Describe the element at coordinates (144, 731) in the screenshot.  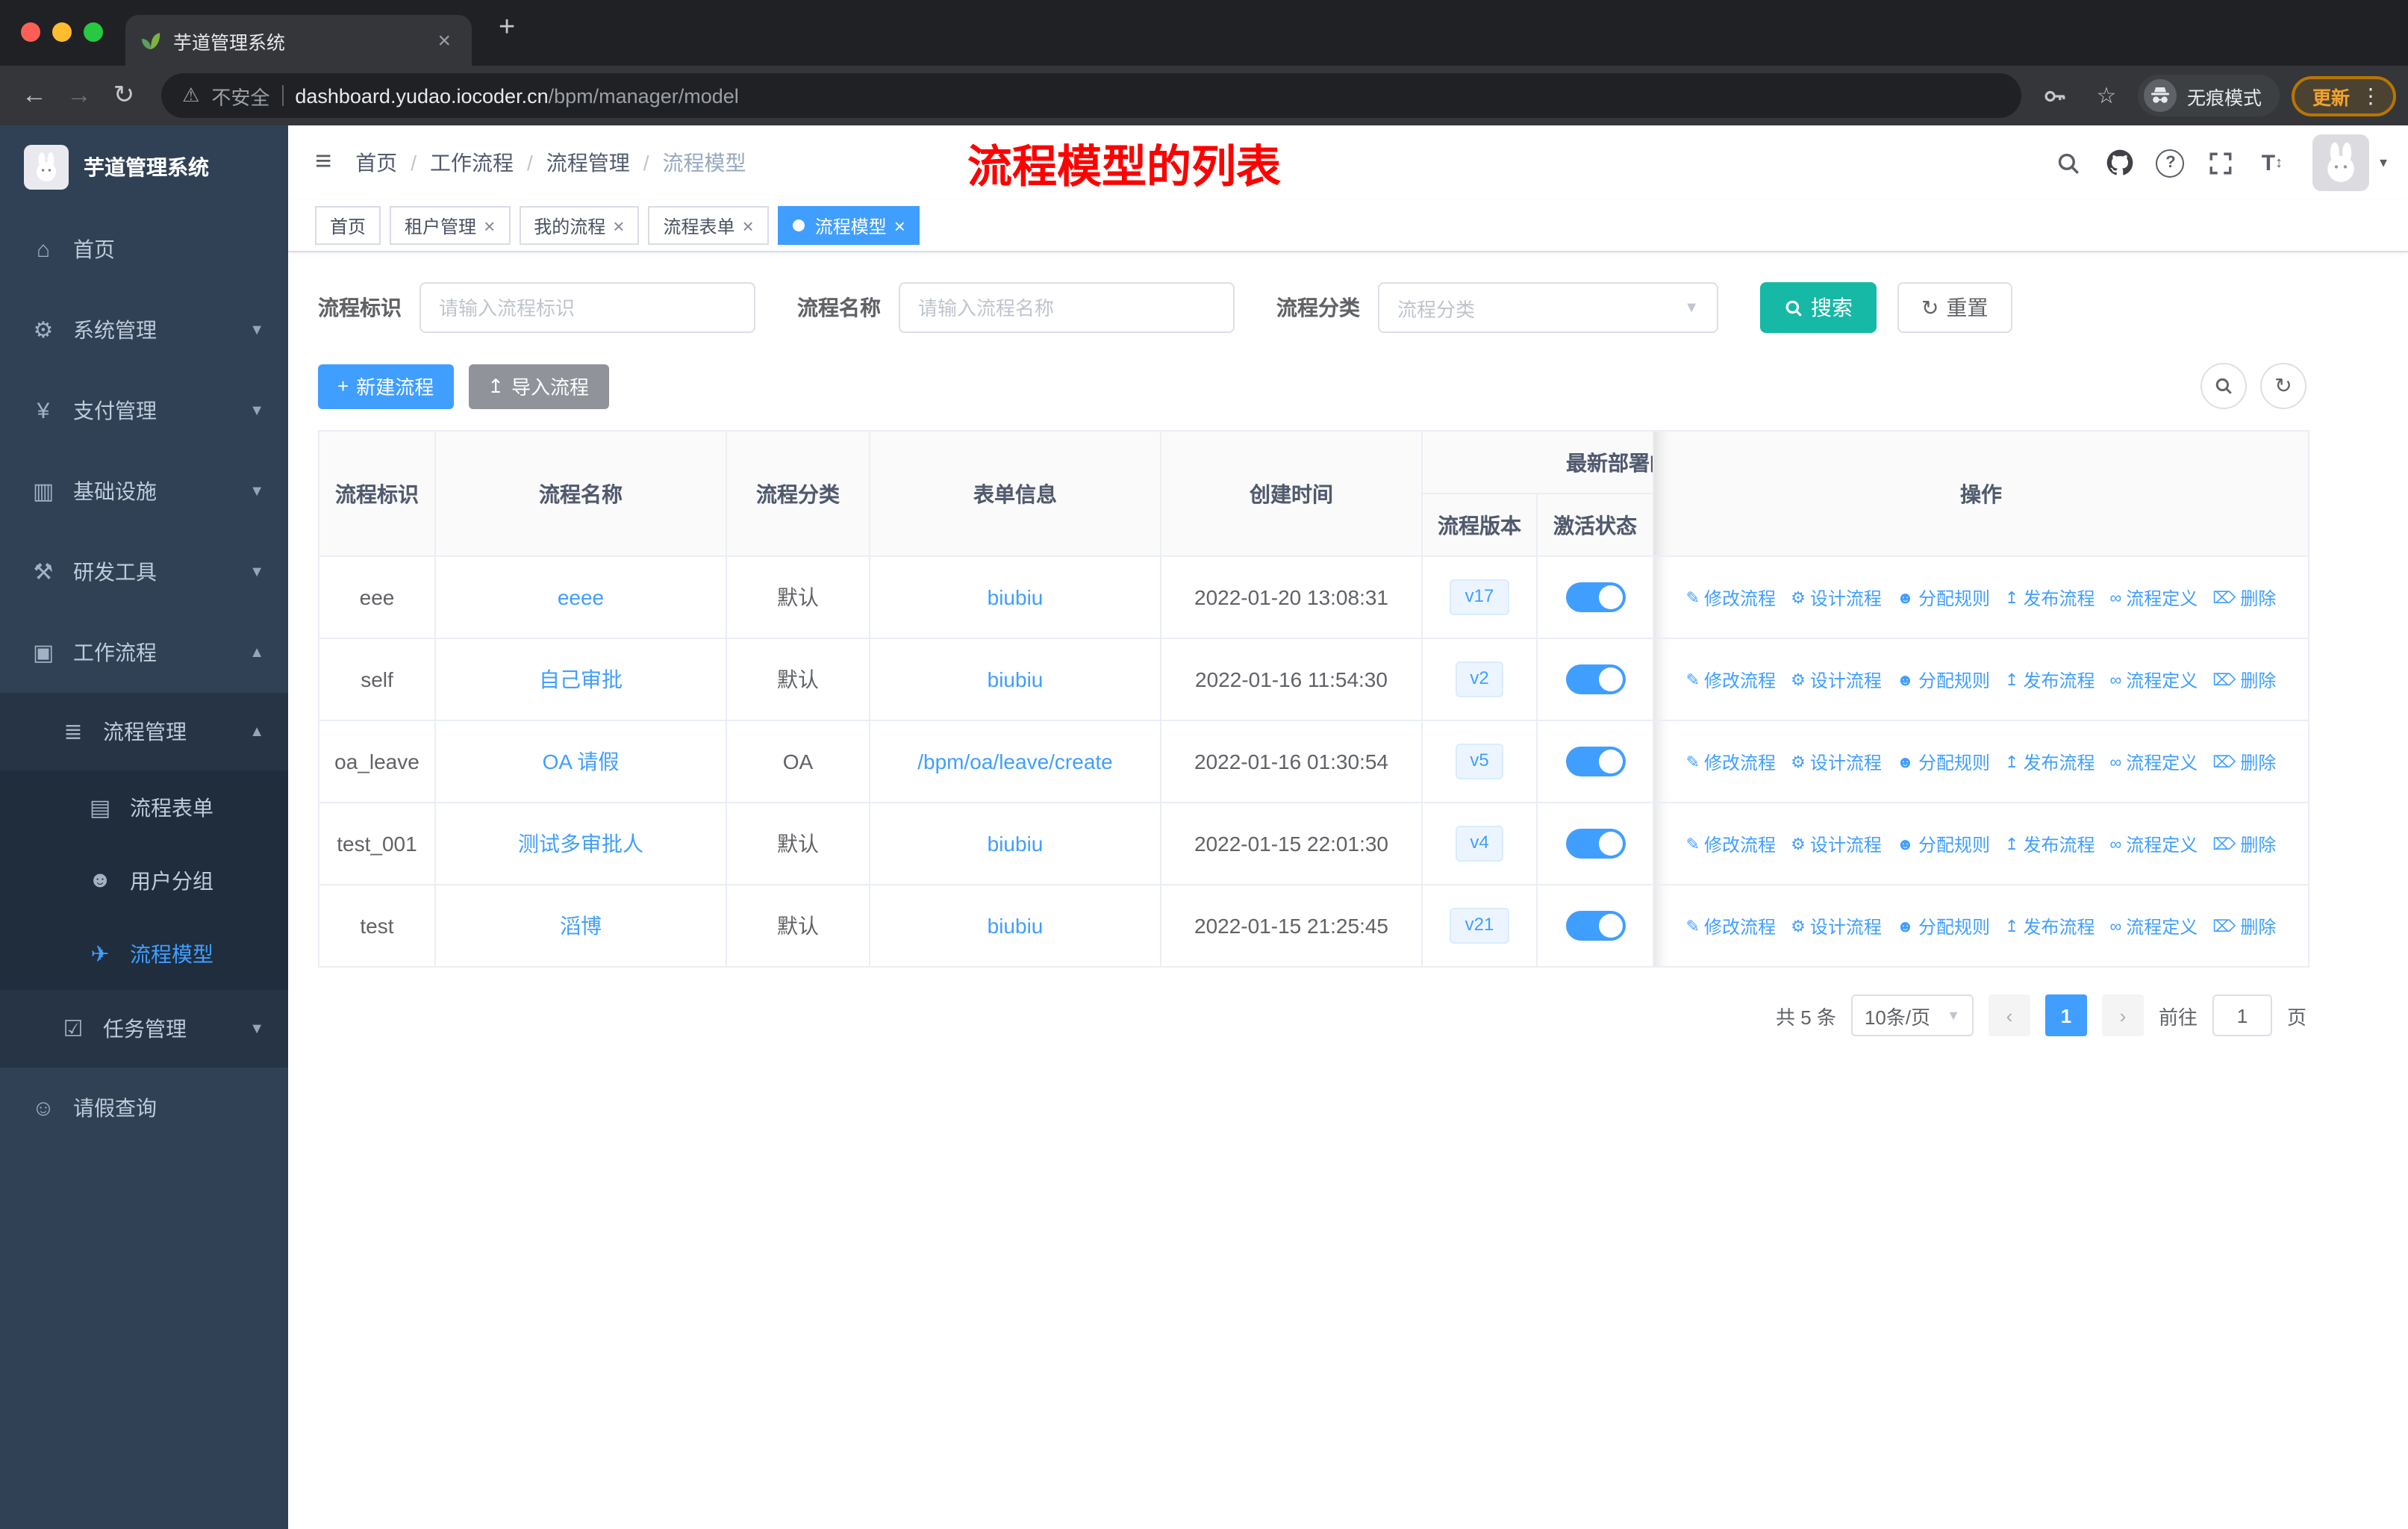
I see `sidebar-item-process-management: ≣ 流程管理 ▲` at that location.